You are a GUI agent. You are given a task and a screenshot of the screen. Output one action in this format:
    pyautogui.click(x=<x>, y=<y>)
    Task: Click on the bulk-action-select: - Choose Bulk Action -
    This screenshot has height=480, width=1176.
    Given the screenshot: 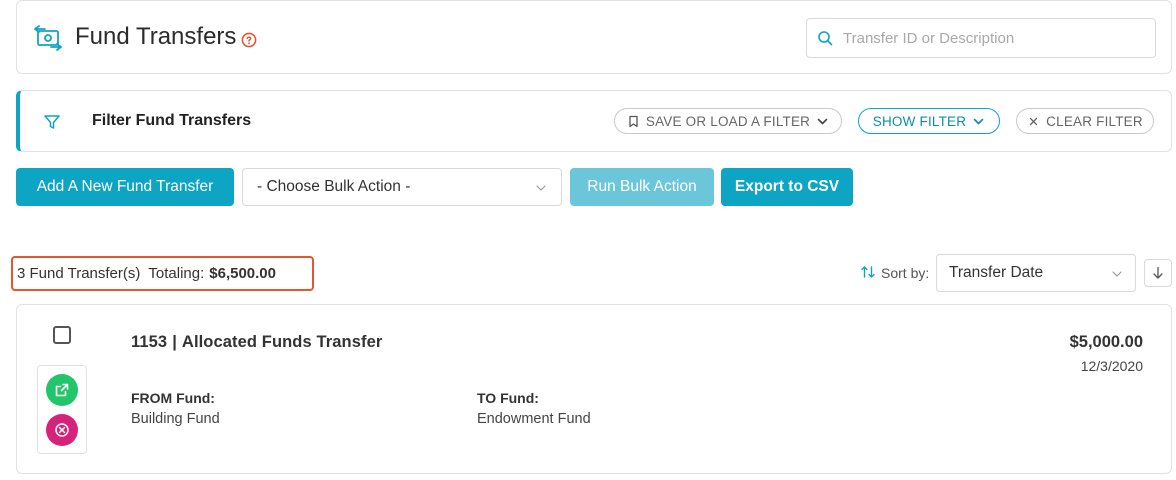 What is the action you would take?
    pyautogui.click(x=402, y=187)
    